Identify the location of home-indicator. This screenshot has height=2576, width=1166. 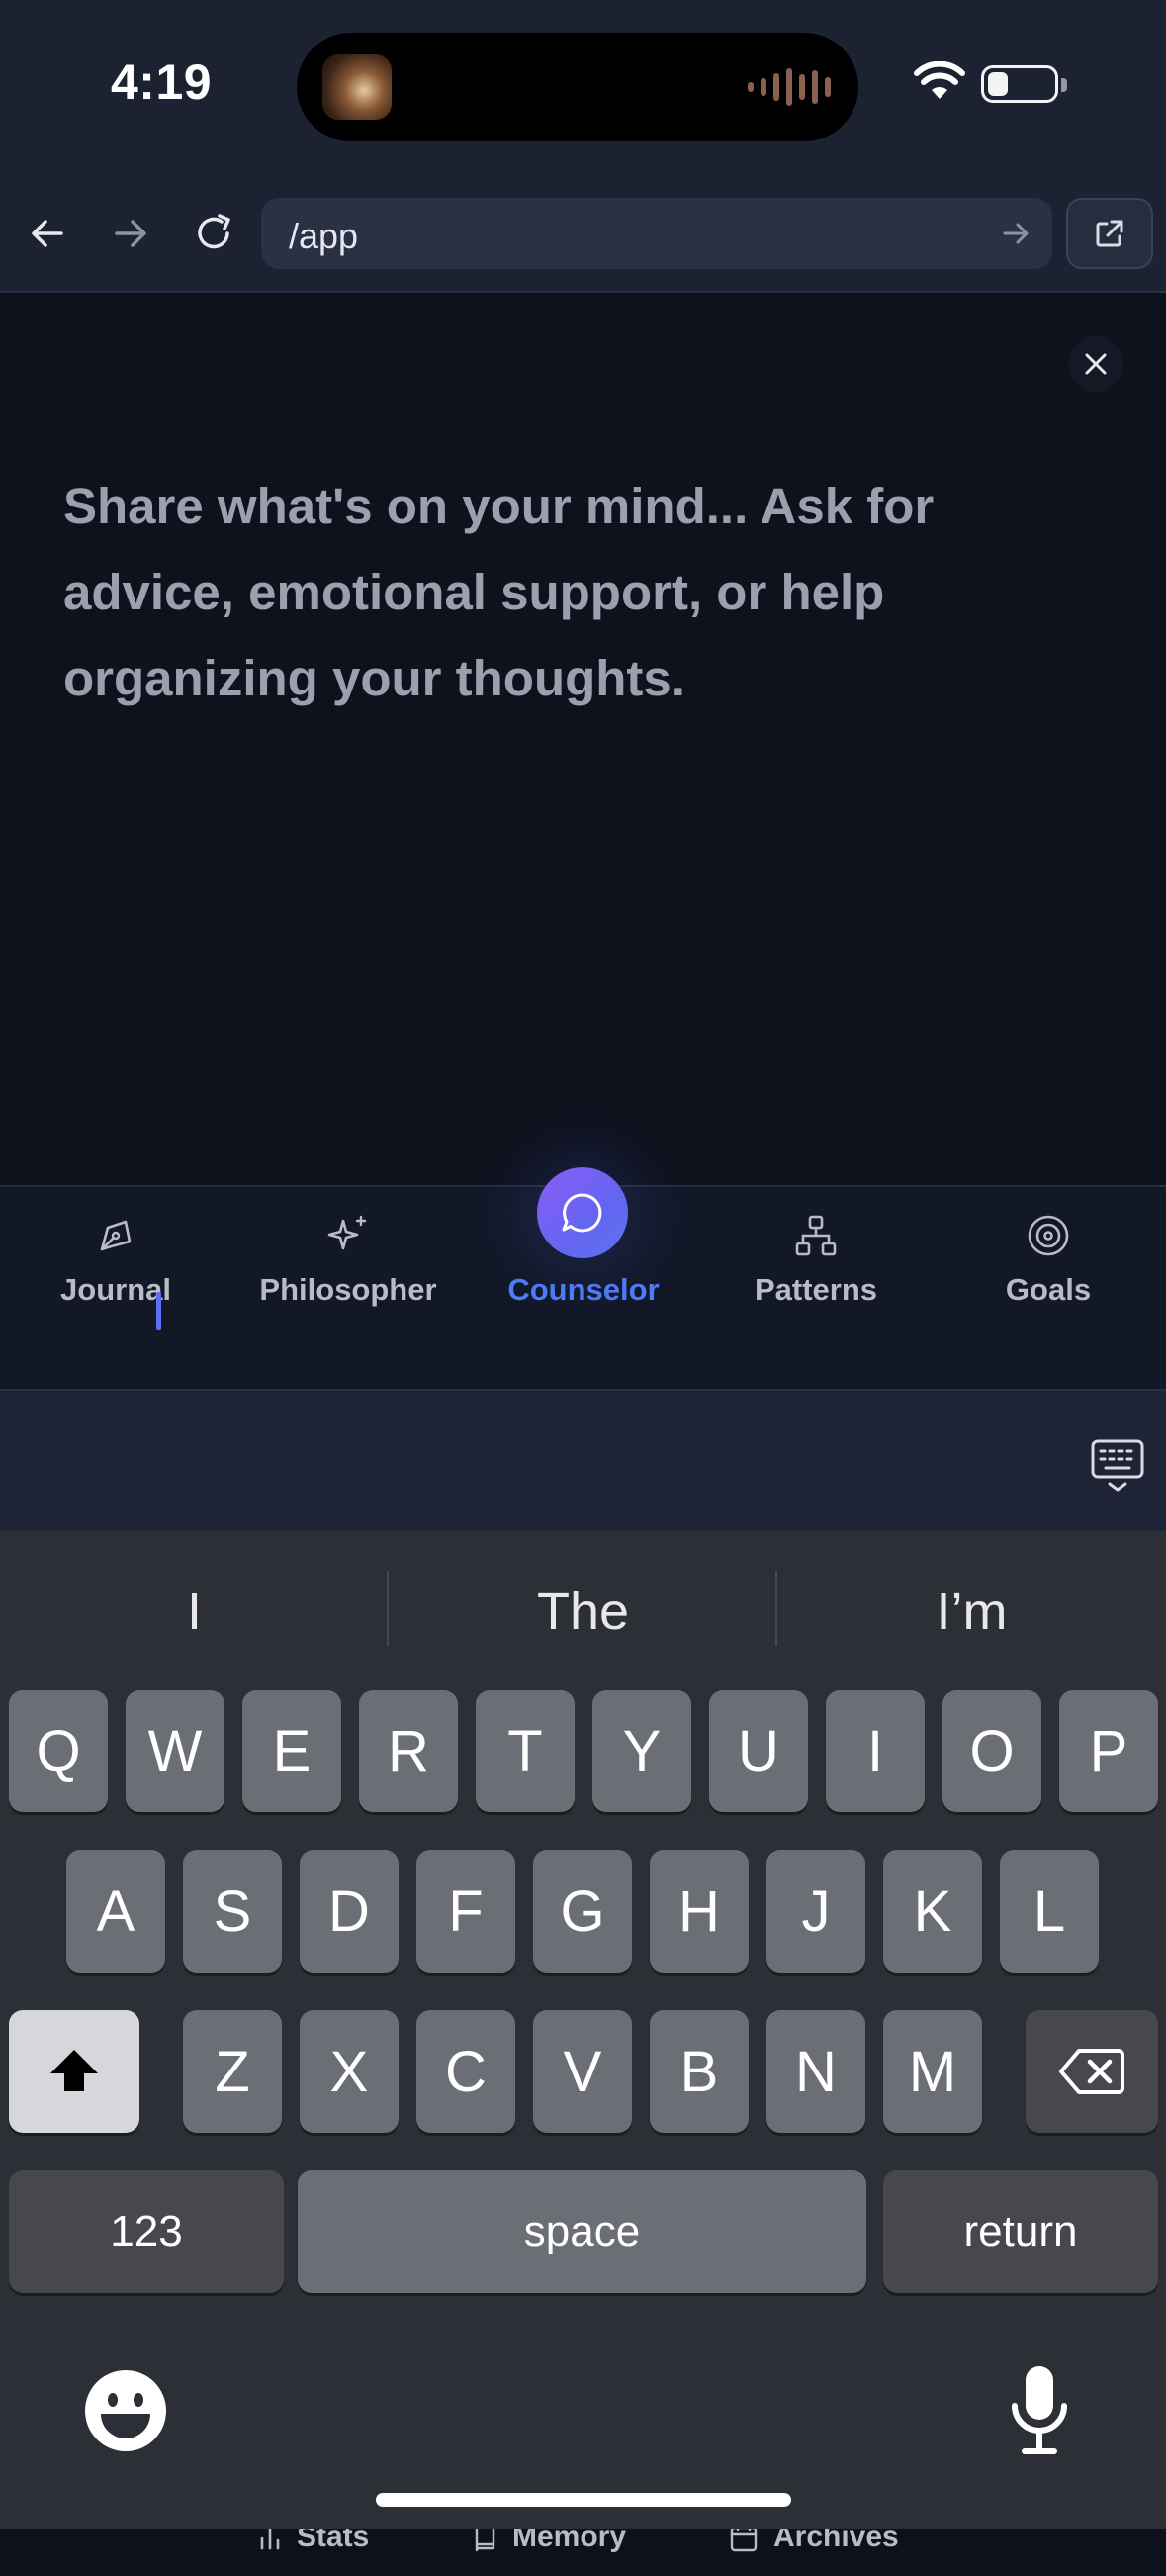
(583, 2500).